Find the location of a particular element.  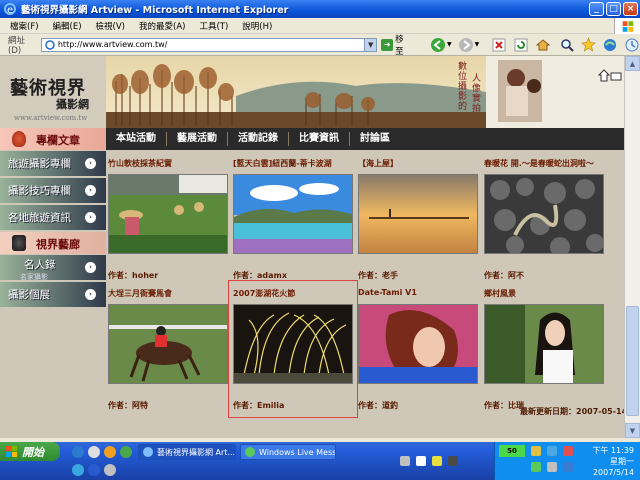

svg-text: e is located at coordinates (10, 10).